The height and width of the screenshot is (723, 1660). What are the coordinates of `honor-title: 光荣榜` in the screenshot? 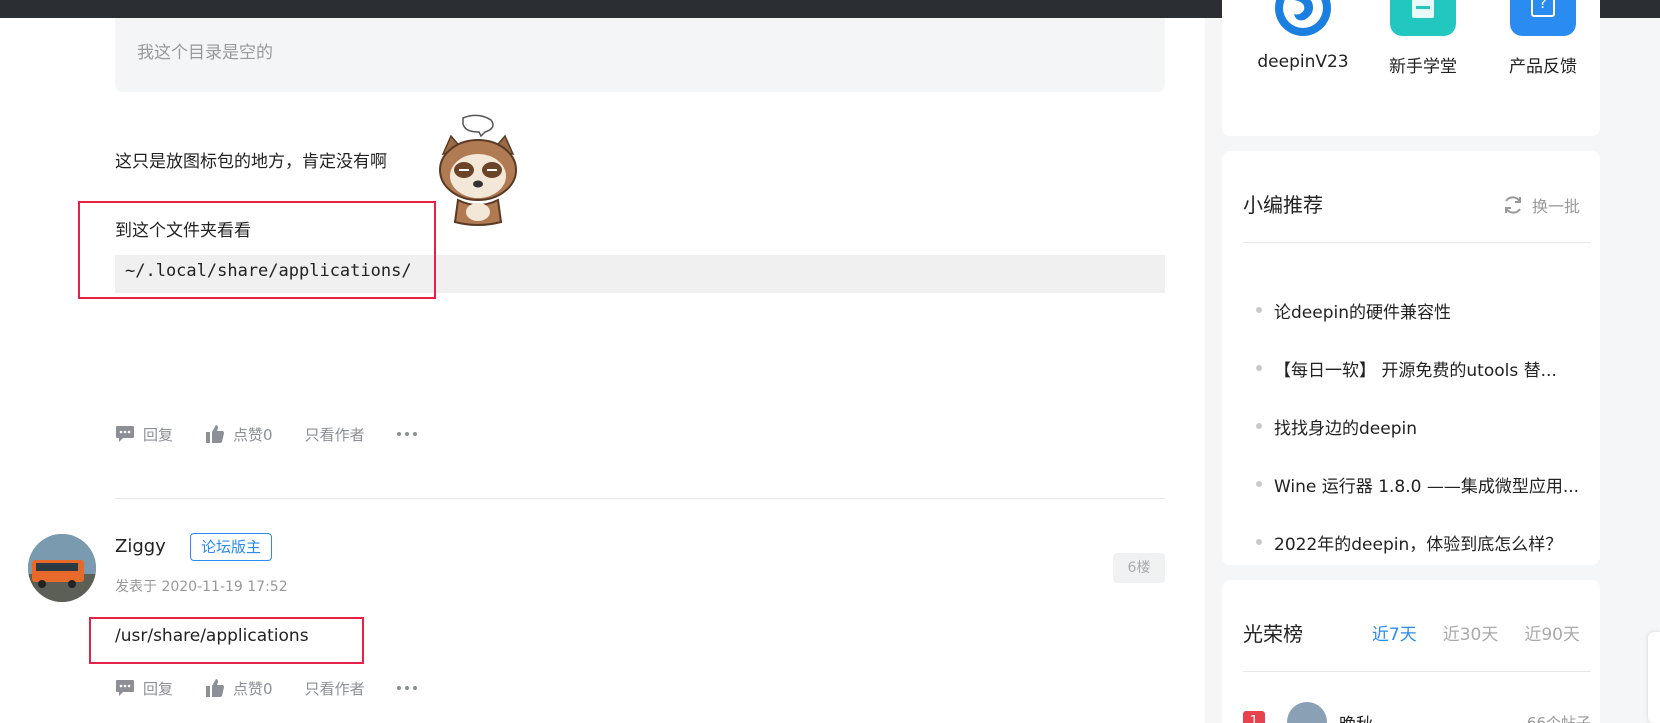 It's located at (1273, 634).